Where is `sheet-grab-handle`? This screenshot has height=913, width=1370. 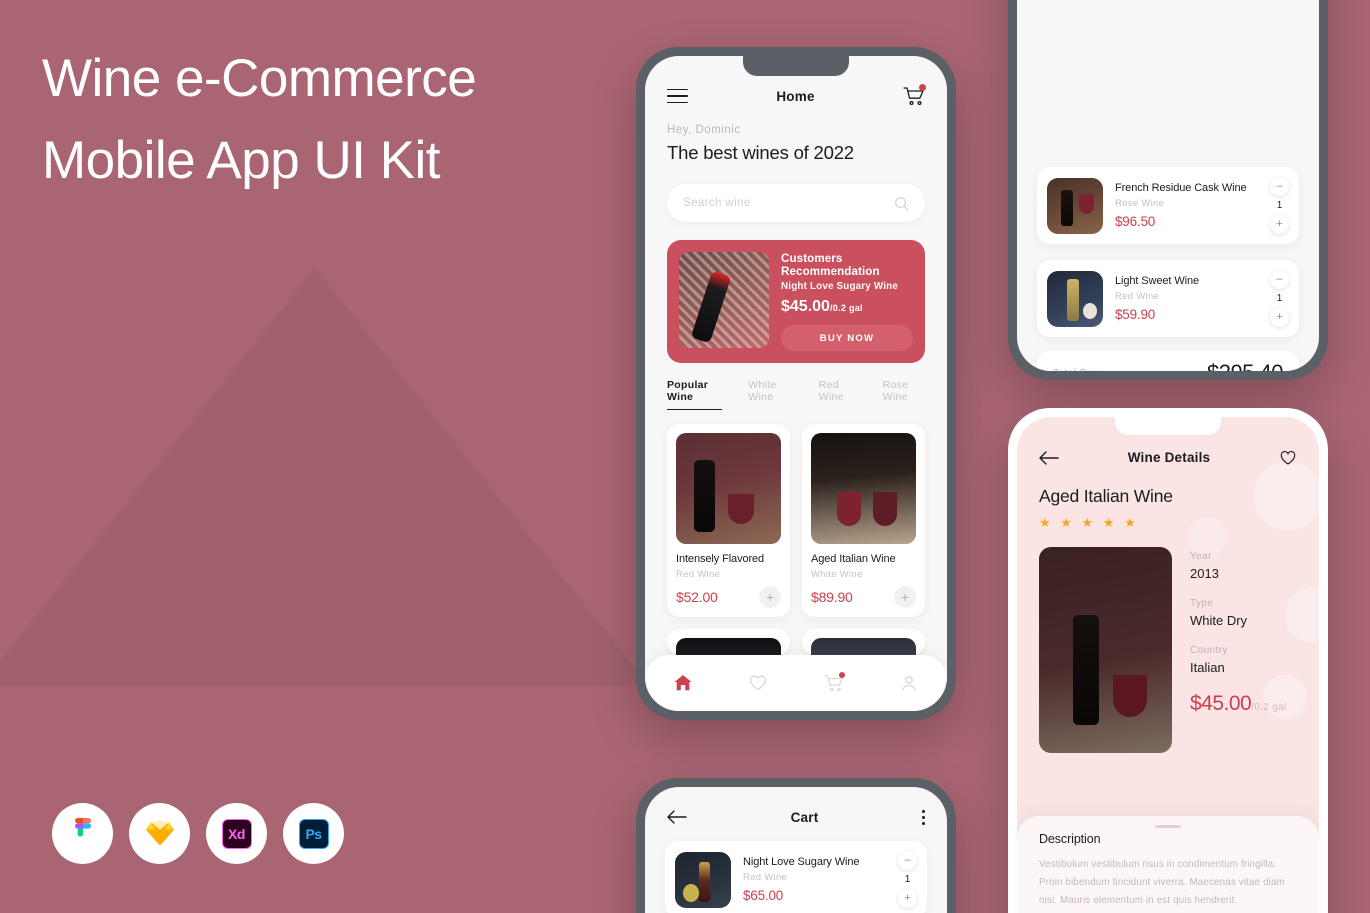
sheet-grab-handle is located at coordinates (1168, 826).